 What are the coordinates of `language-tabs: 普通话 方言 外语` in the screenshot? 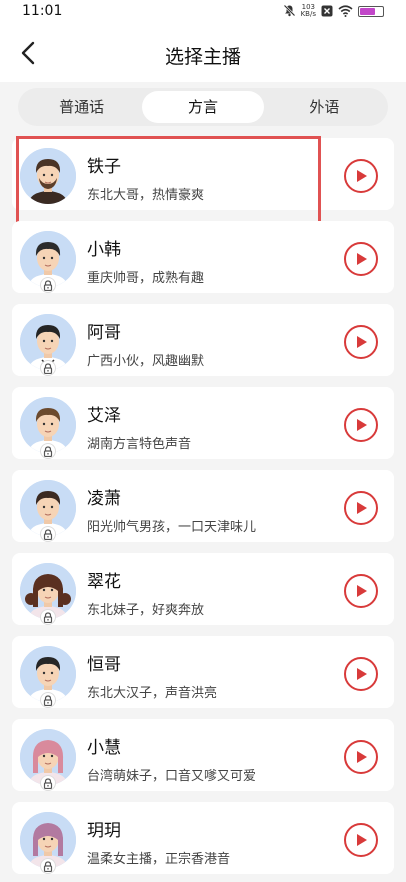 It's located at (203, 107).